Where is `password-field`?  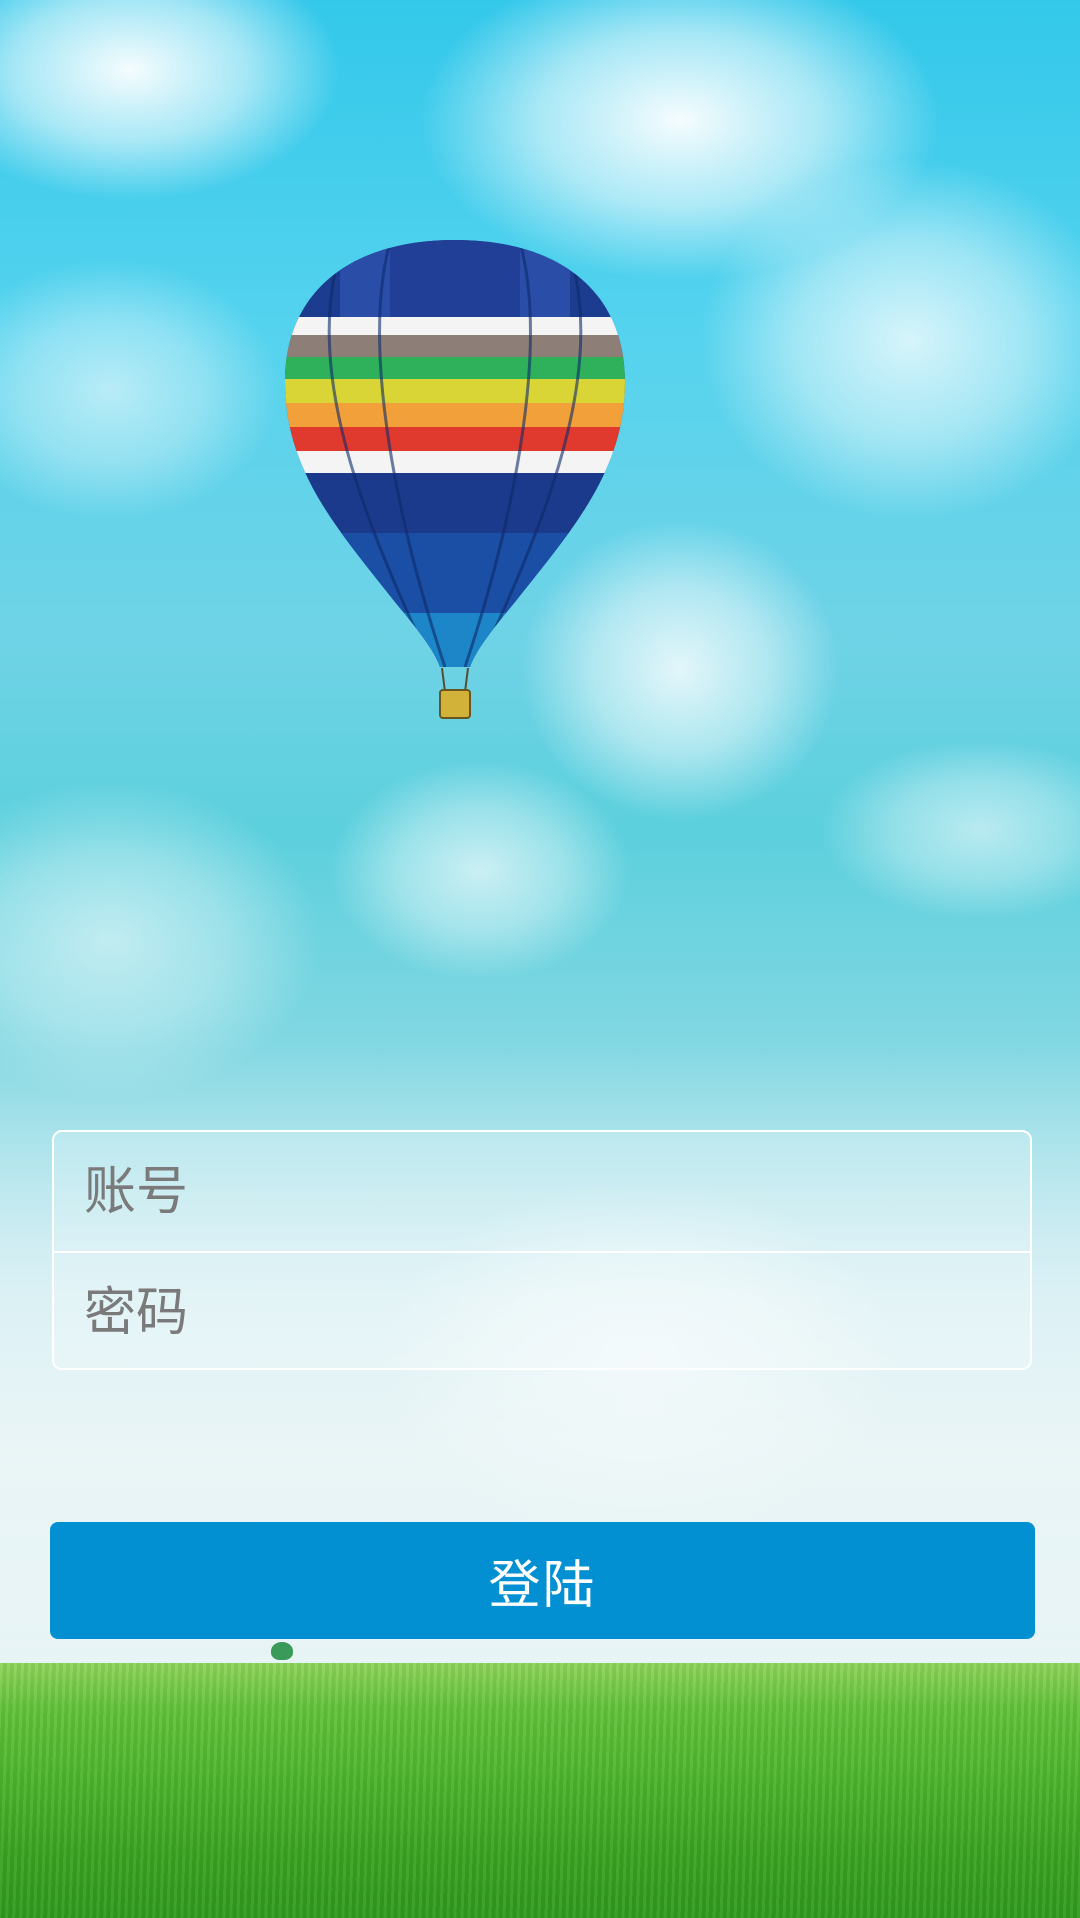
password-field is located at coordinates (542, 1310).